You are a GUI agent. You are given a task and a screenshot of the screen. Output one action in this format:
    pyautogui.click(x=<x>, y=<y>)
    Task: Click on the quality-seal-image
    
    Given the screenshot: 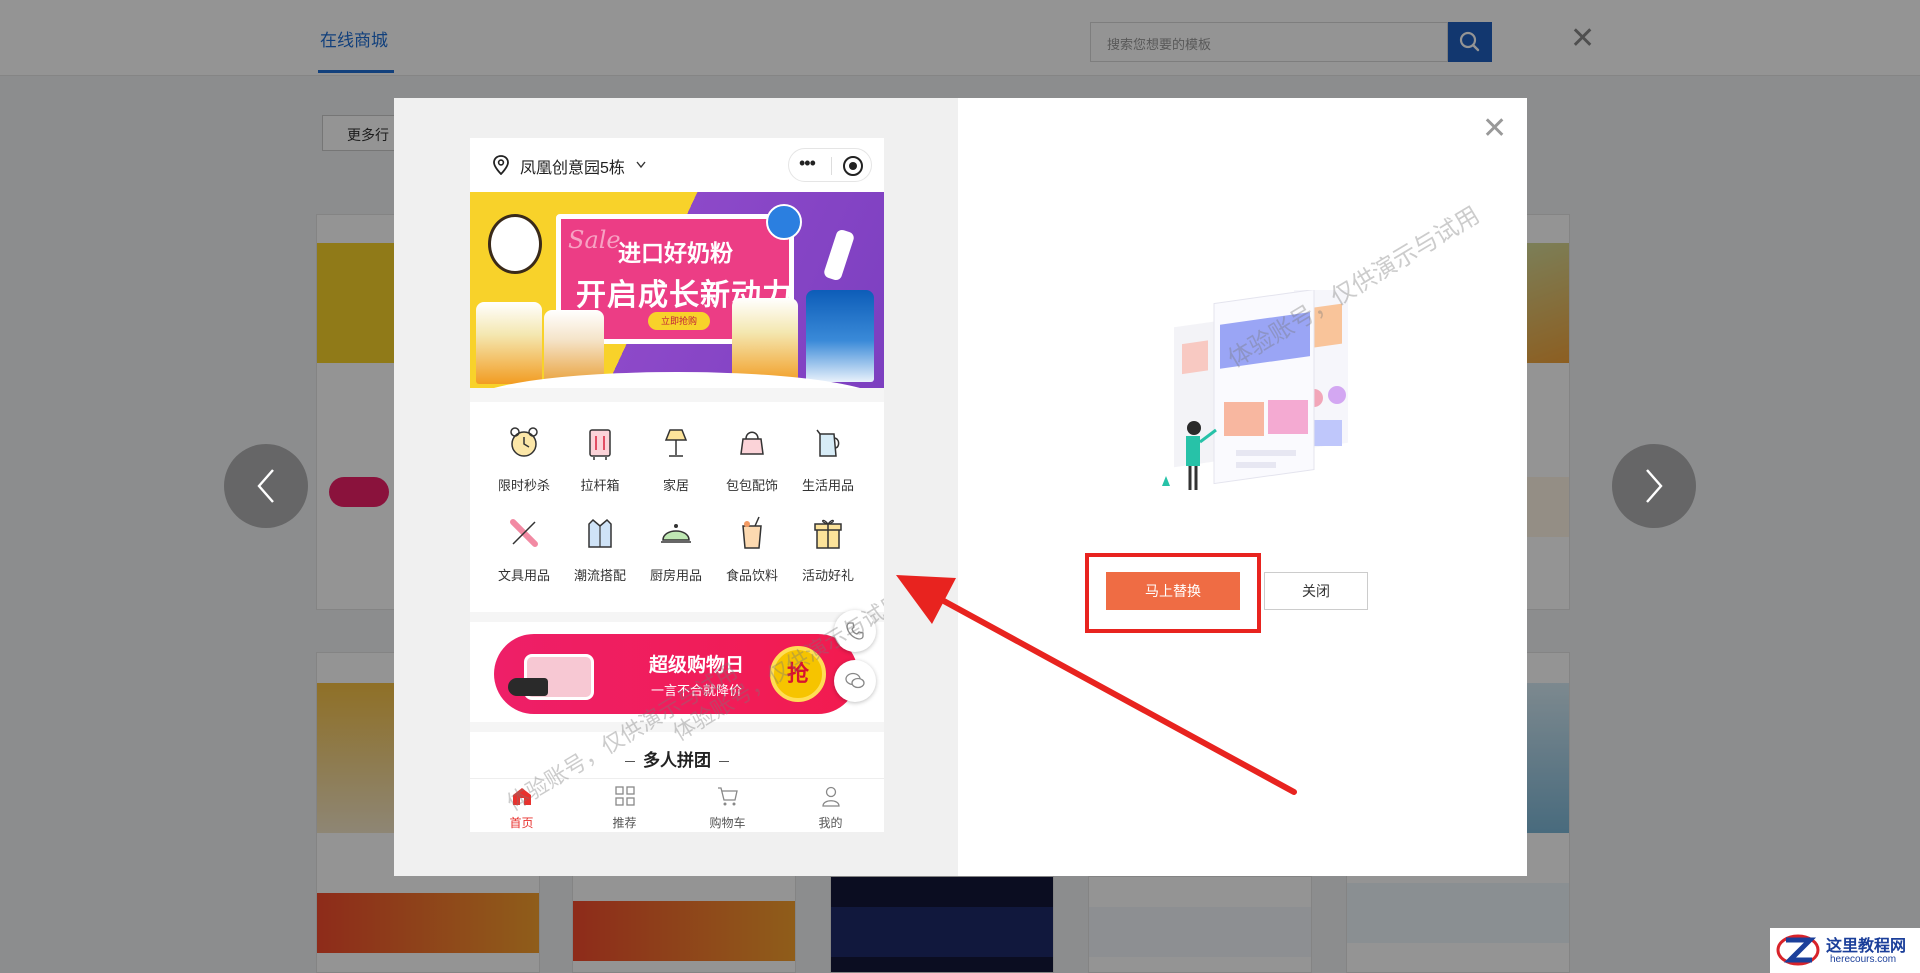 What is the action you would take?
    pyautogui.click(x=784, y=222)
    